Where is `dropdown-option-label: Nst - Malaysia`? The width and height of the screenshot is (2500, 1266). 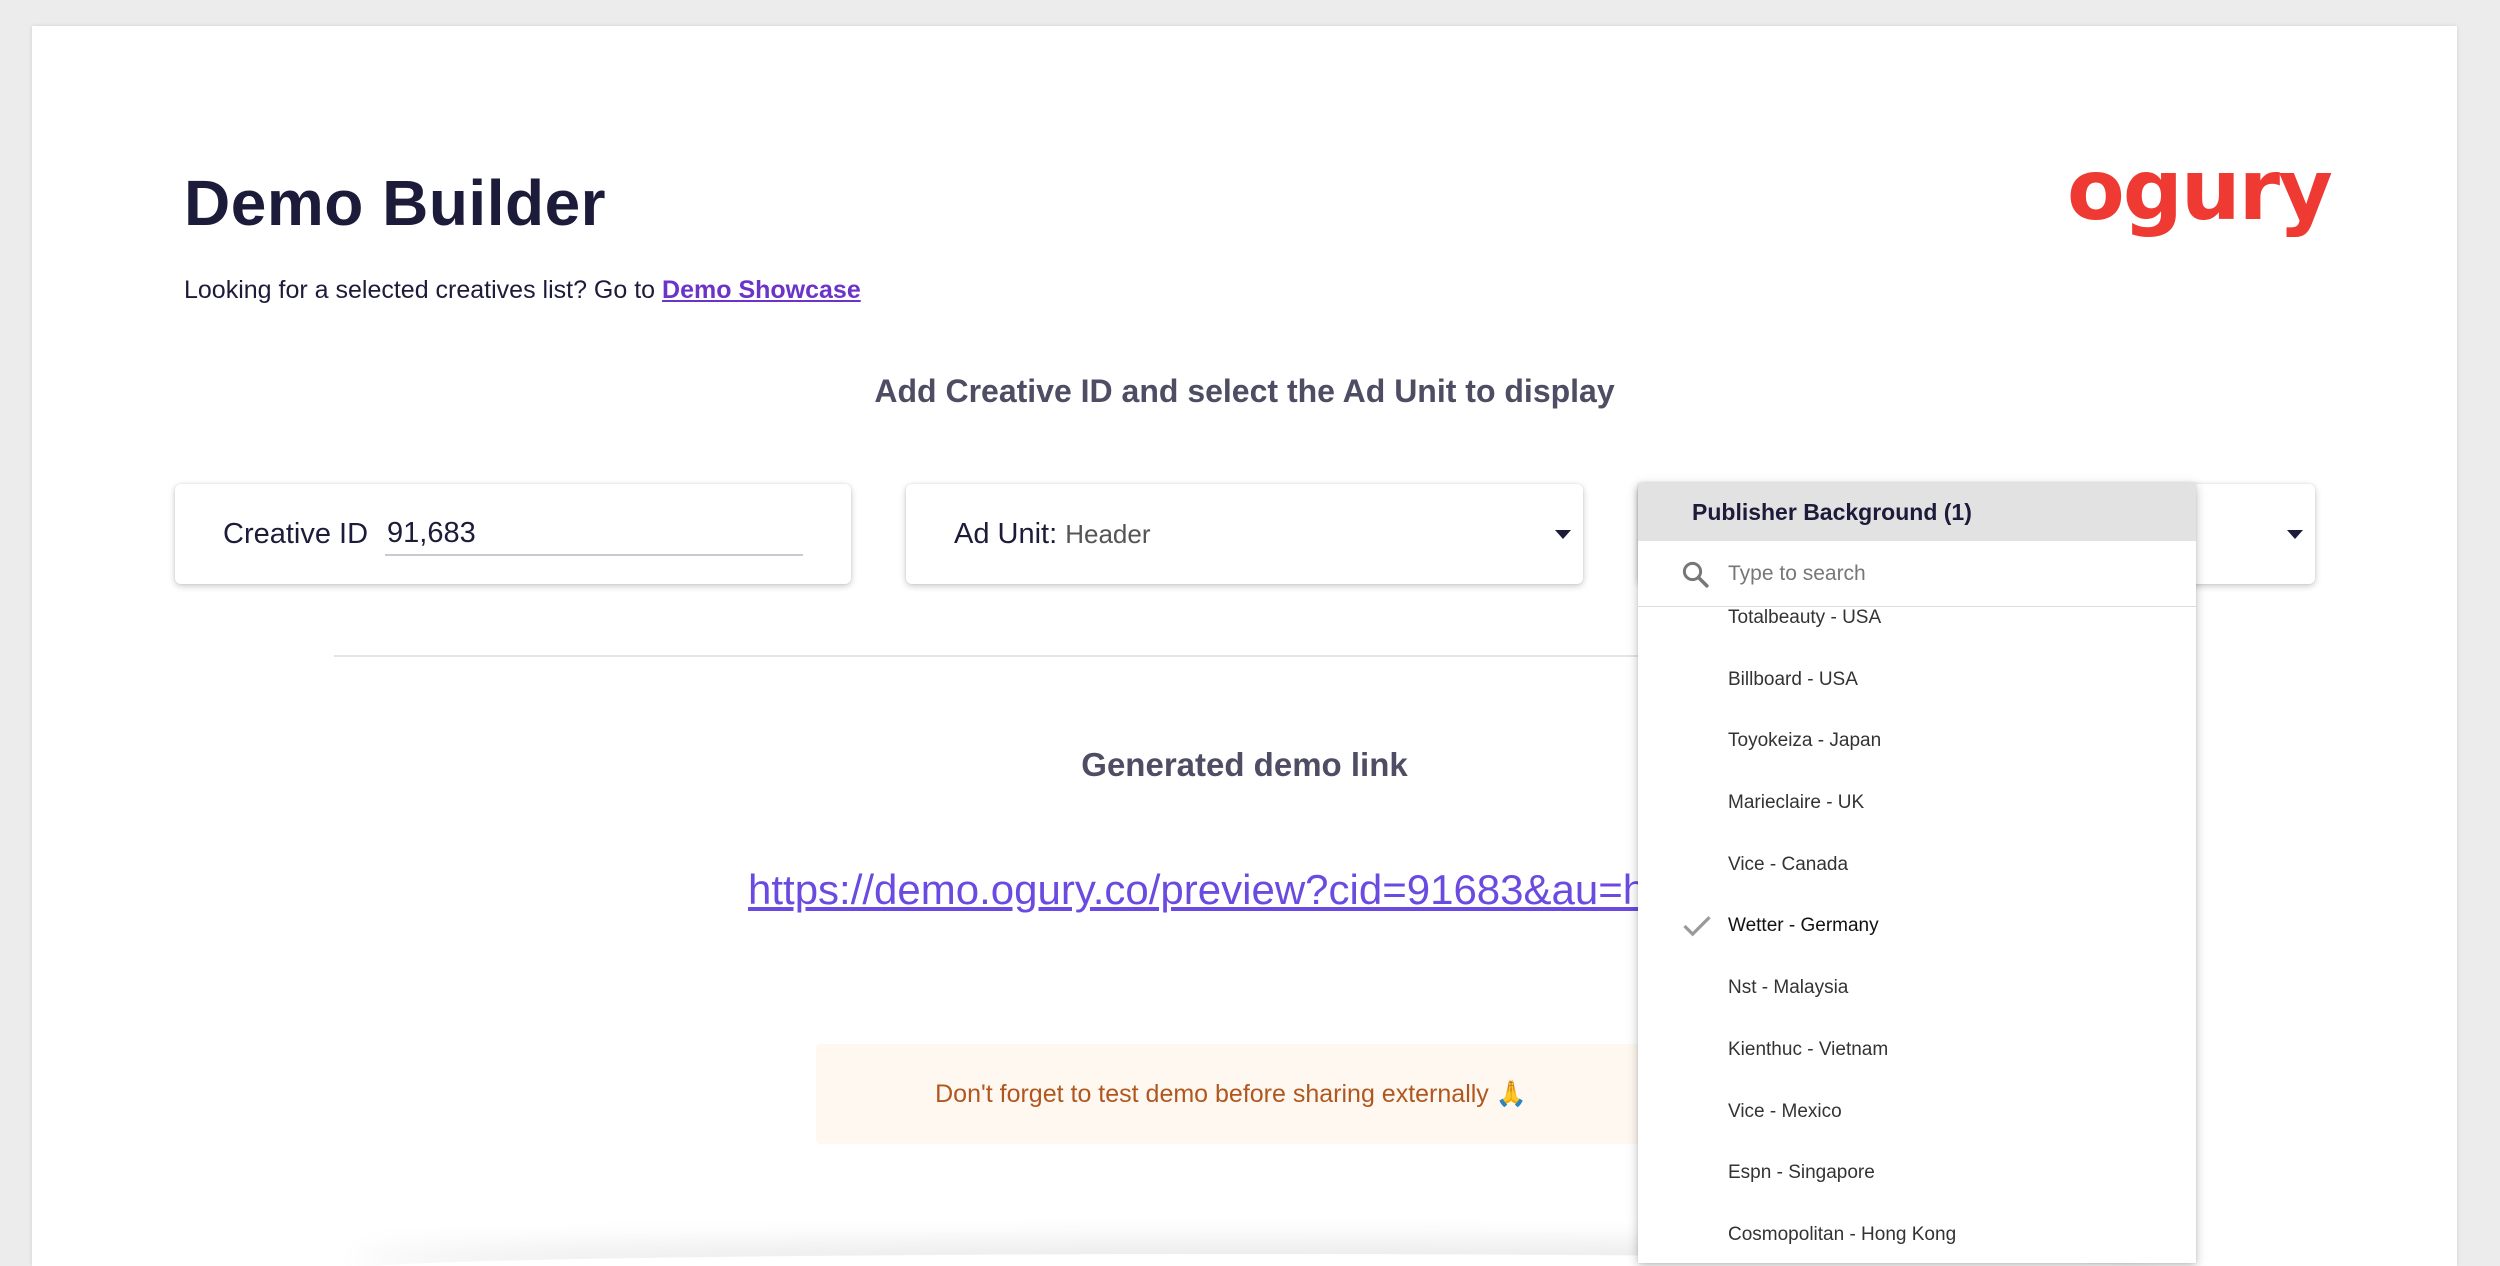
dropdown-option-label: Nst - Malaysia is located at coordinates (1788, 988).